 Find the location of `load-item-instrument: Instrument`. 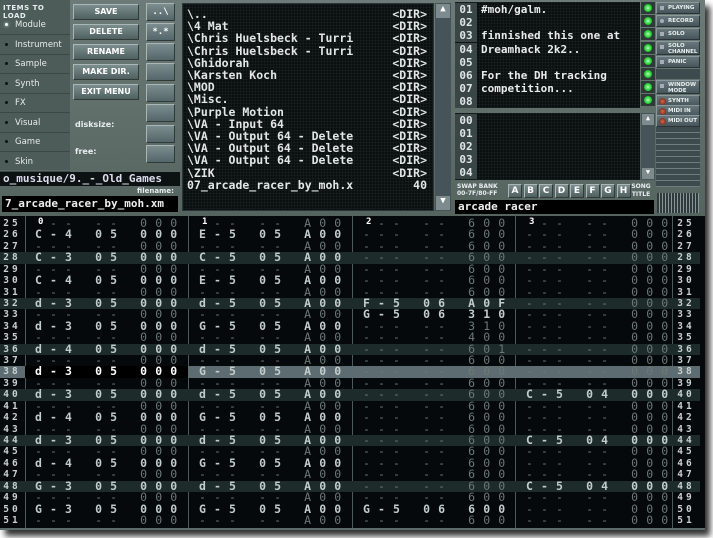

load-item-instrument: Instrument is located at coordinates (35, 44).